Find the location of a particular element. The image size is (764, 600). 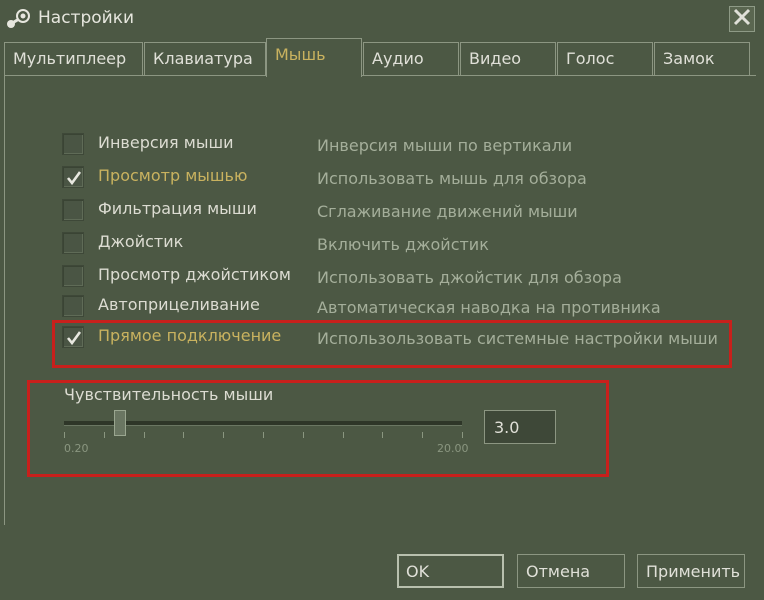

sensitivity-label: Чувствительность мыши is located at coordinates (169, 394).